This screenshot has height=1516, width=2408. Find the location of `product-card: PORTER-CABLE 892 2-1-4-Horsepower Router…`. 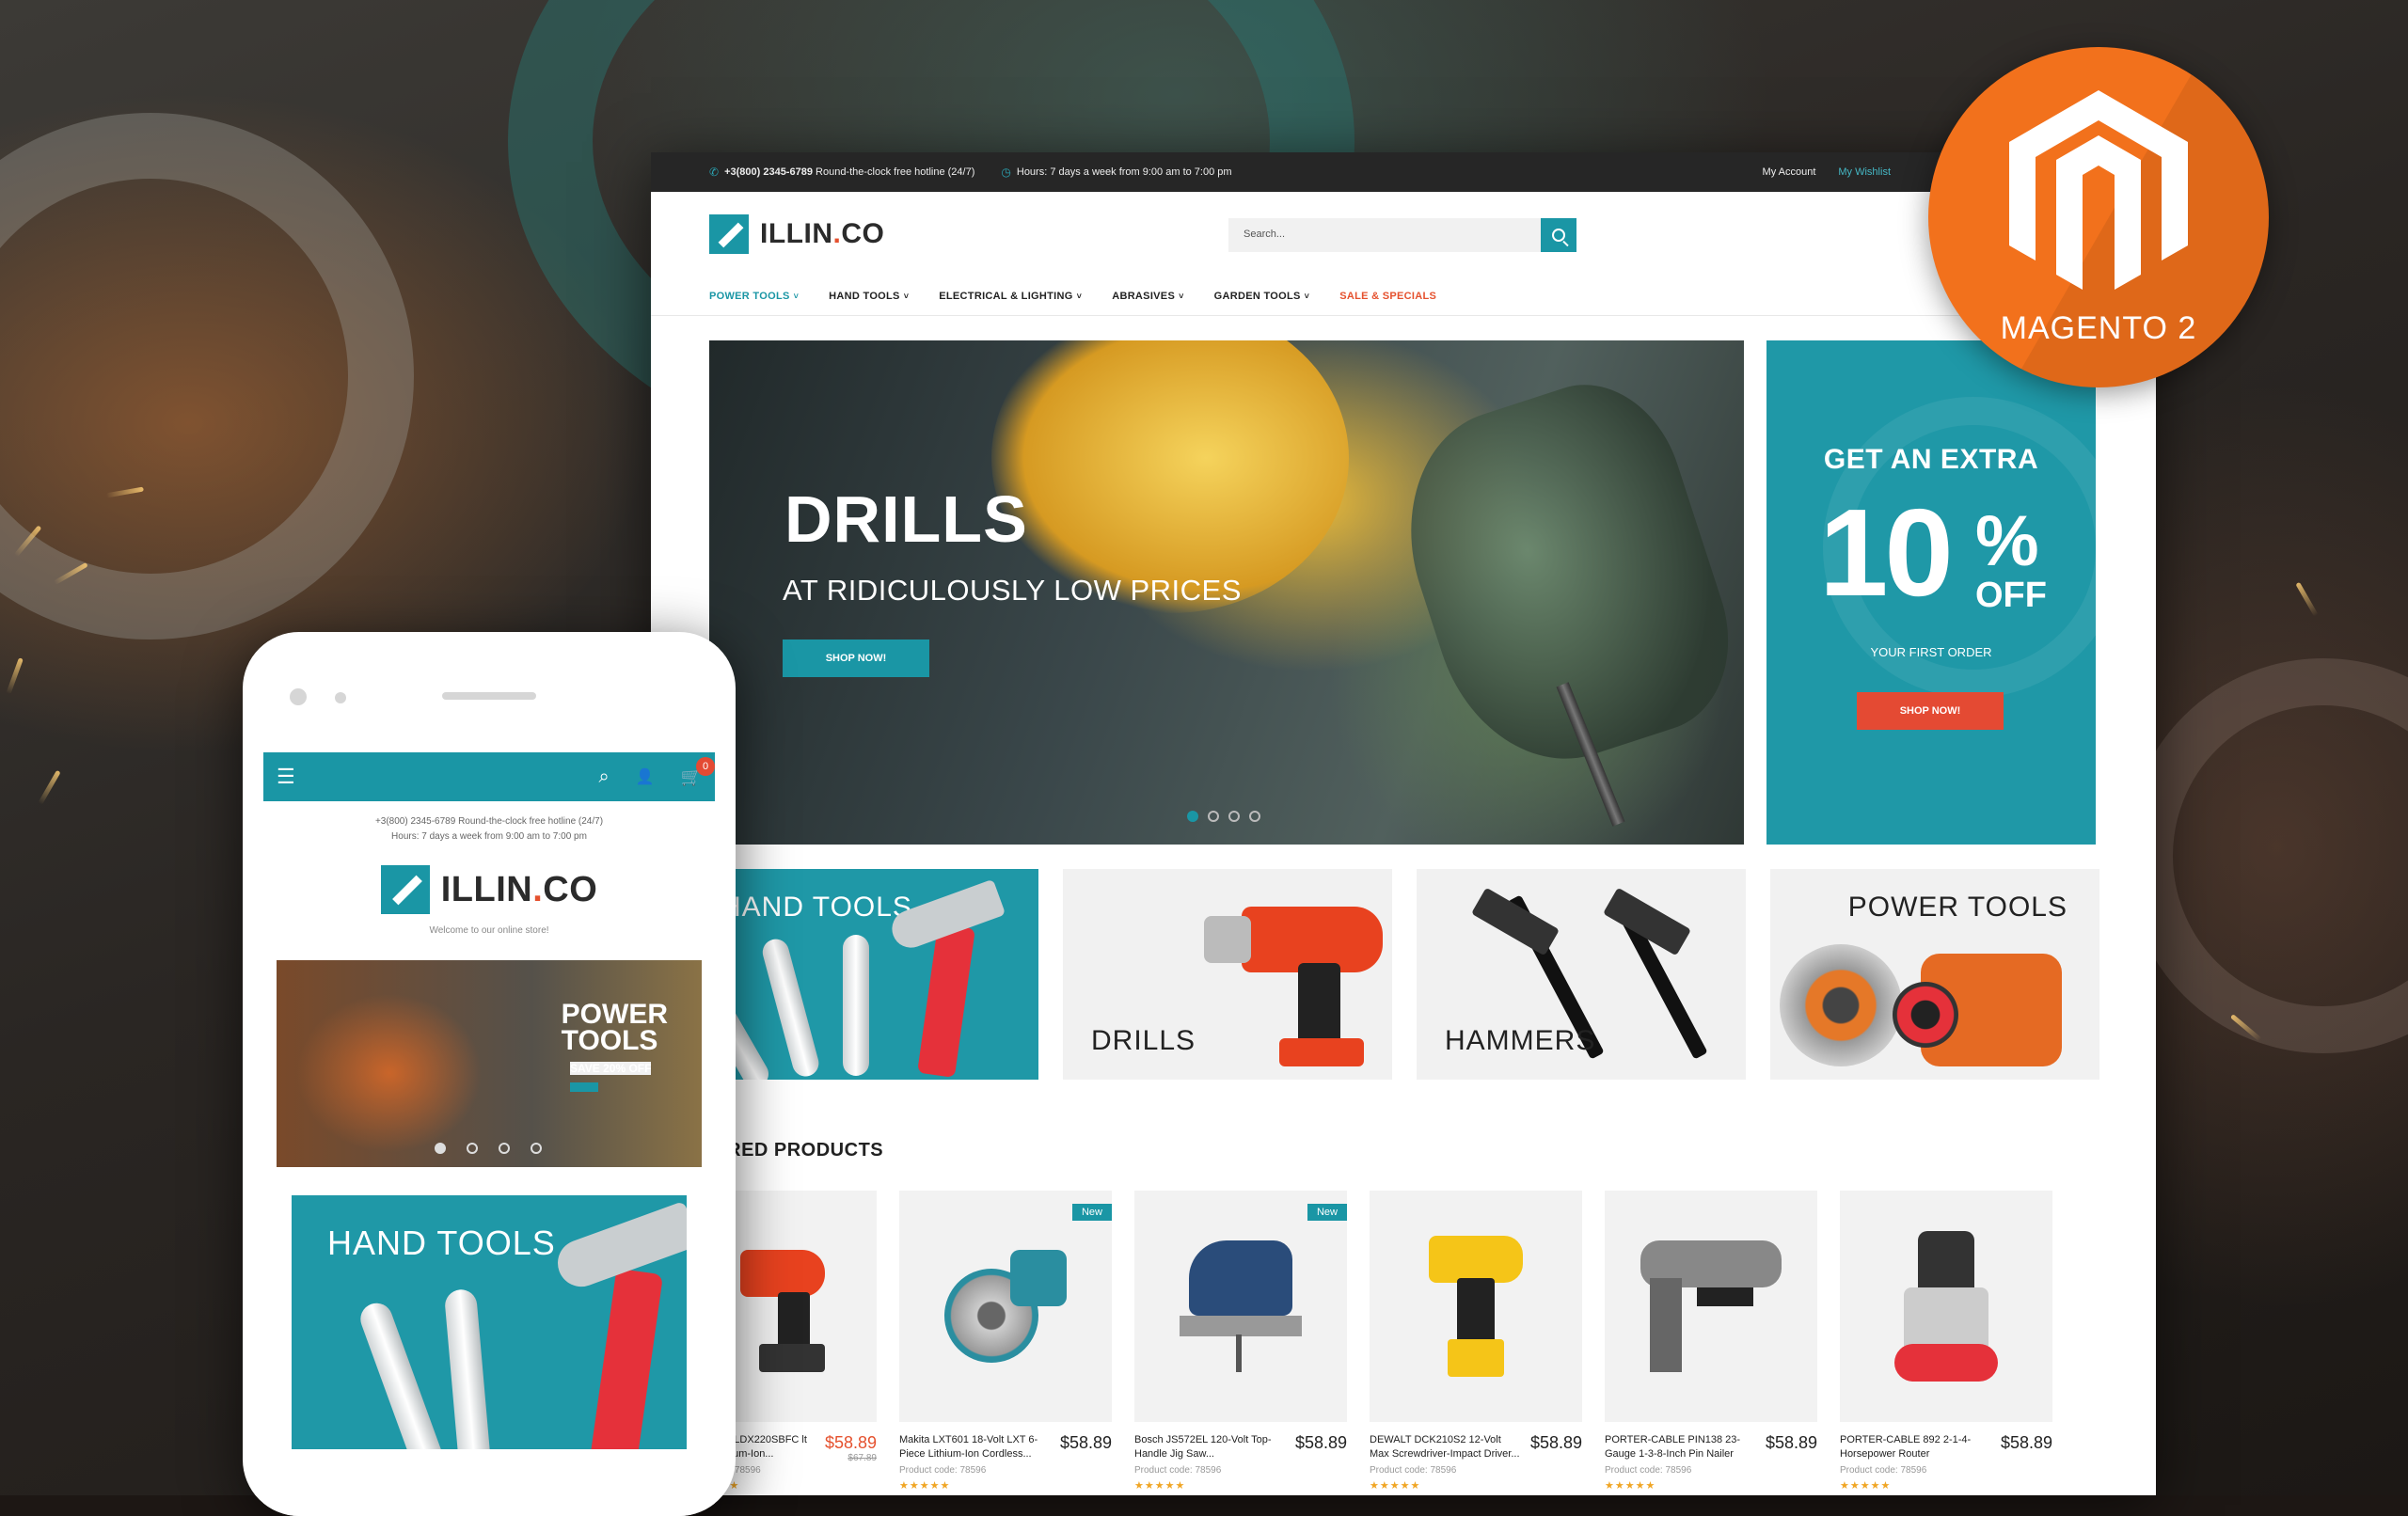

product-card: PORTER-CABLE 892 2-1-4-Horsepower Router… is located at coordinates (1946, 1342).